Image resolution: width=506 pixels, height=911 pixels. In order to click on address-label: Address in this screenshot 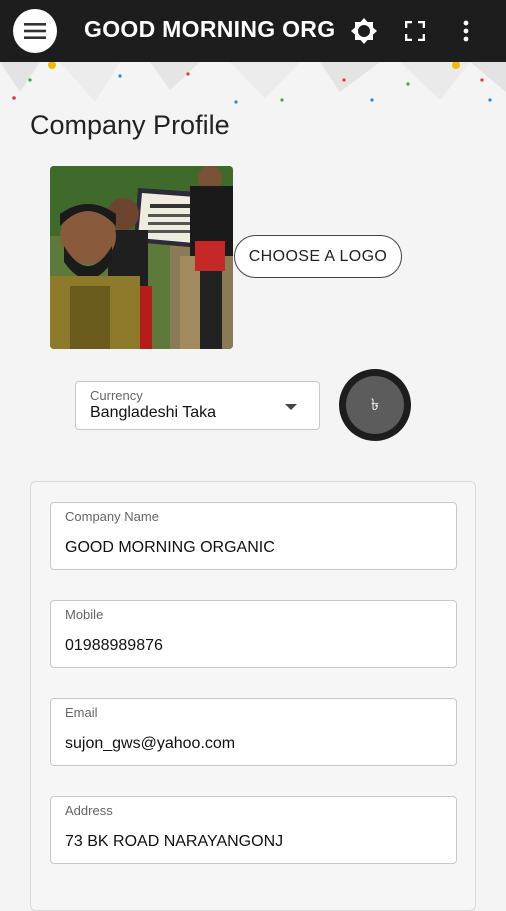, I will do `click(89, 810)`.